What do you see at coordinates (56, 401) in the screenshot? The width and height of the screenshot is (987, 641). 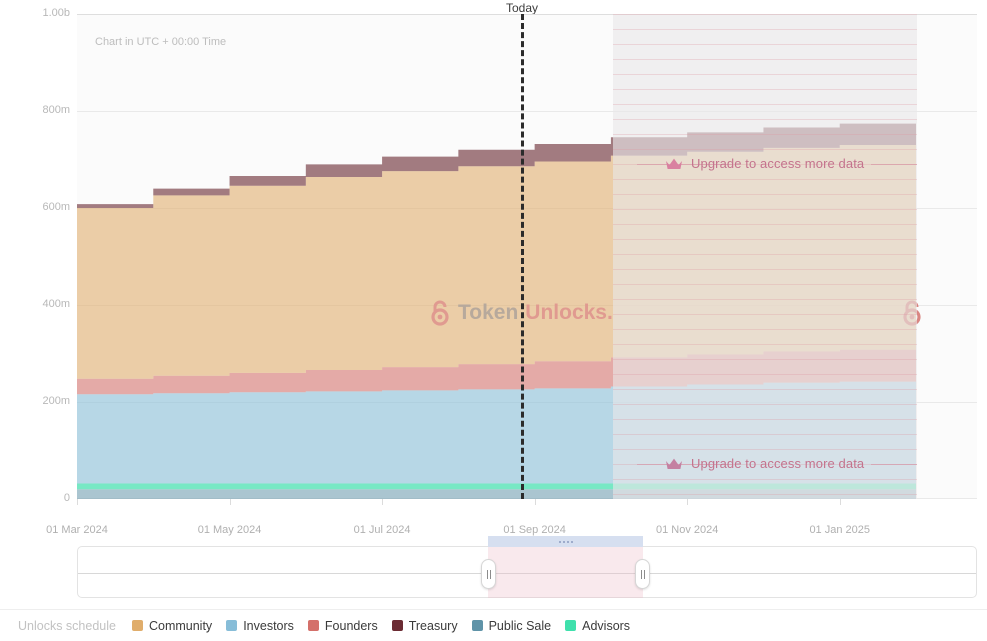 I see `y-axis-tick-label: 200m` at bounding box center [56, 401].